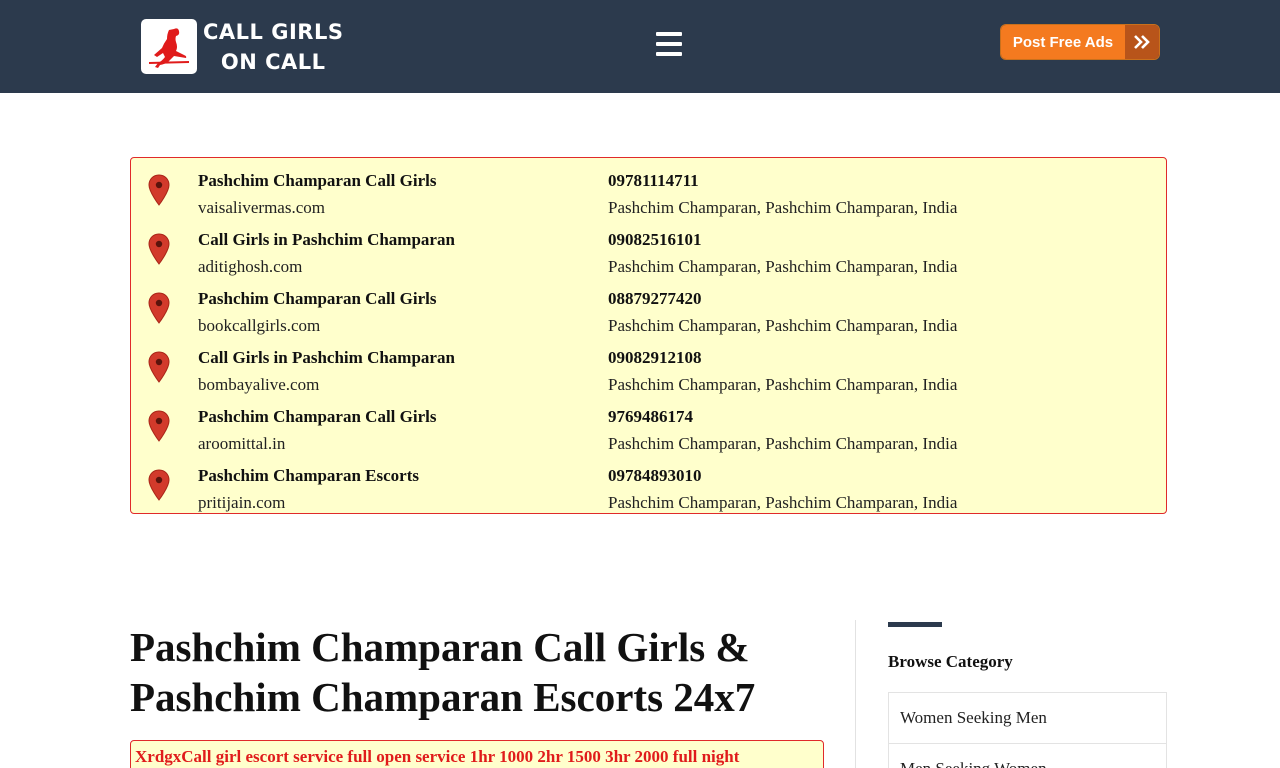 The height and width of the screenshot is (768, 1280). What do you see at coordinates (273, 61) in the screenshot?
I see `logo-line-2: ON CALL` at bounding box center [273, 61].